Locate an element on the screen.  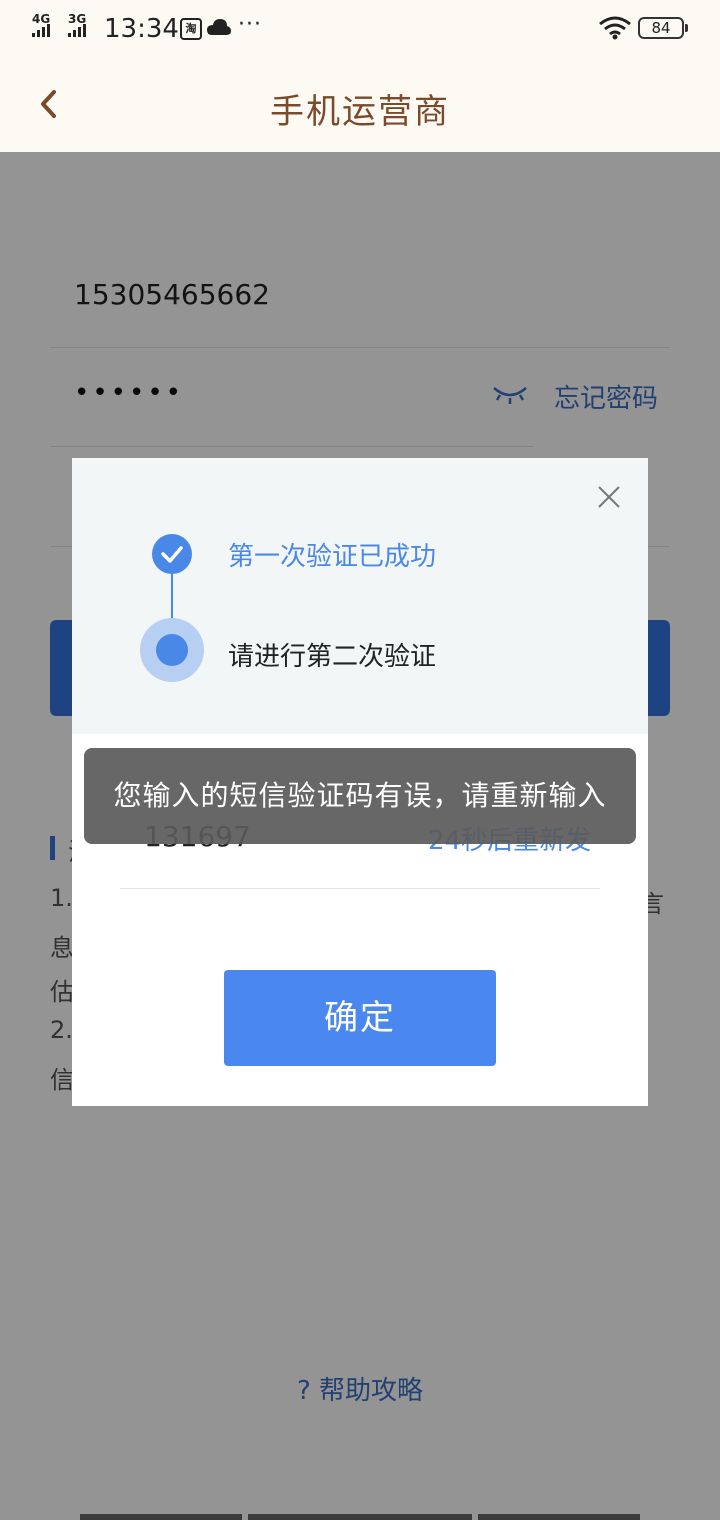
error-toast: 您输入的短信验证码有误，请重新输入 is located at coordinates (360, 796).